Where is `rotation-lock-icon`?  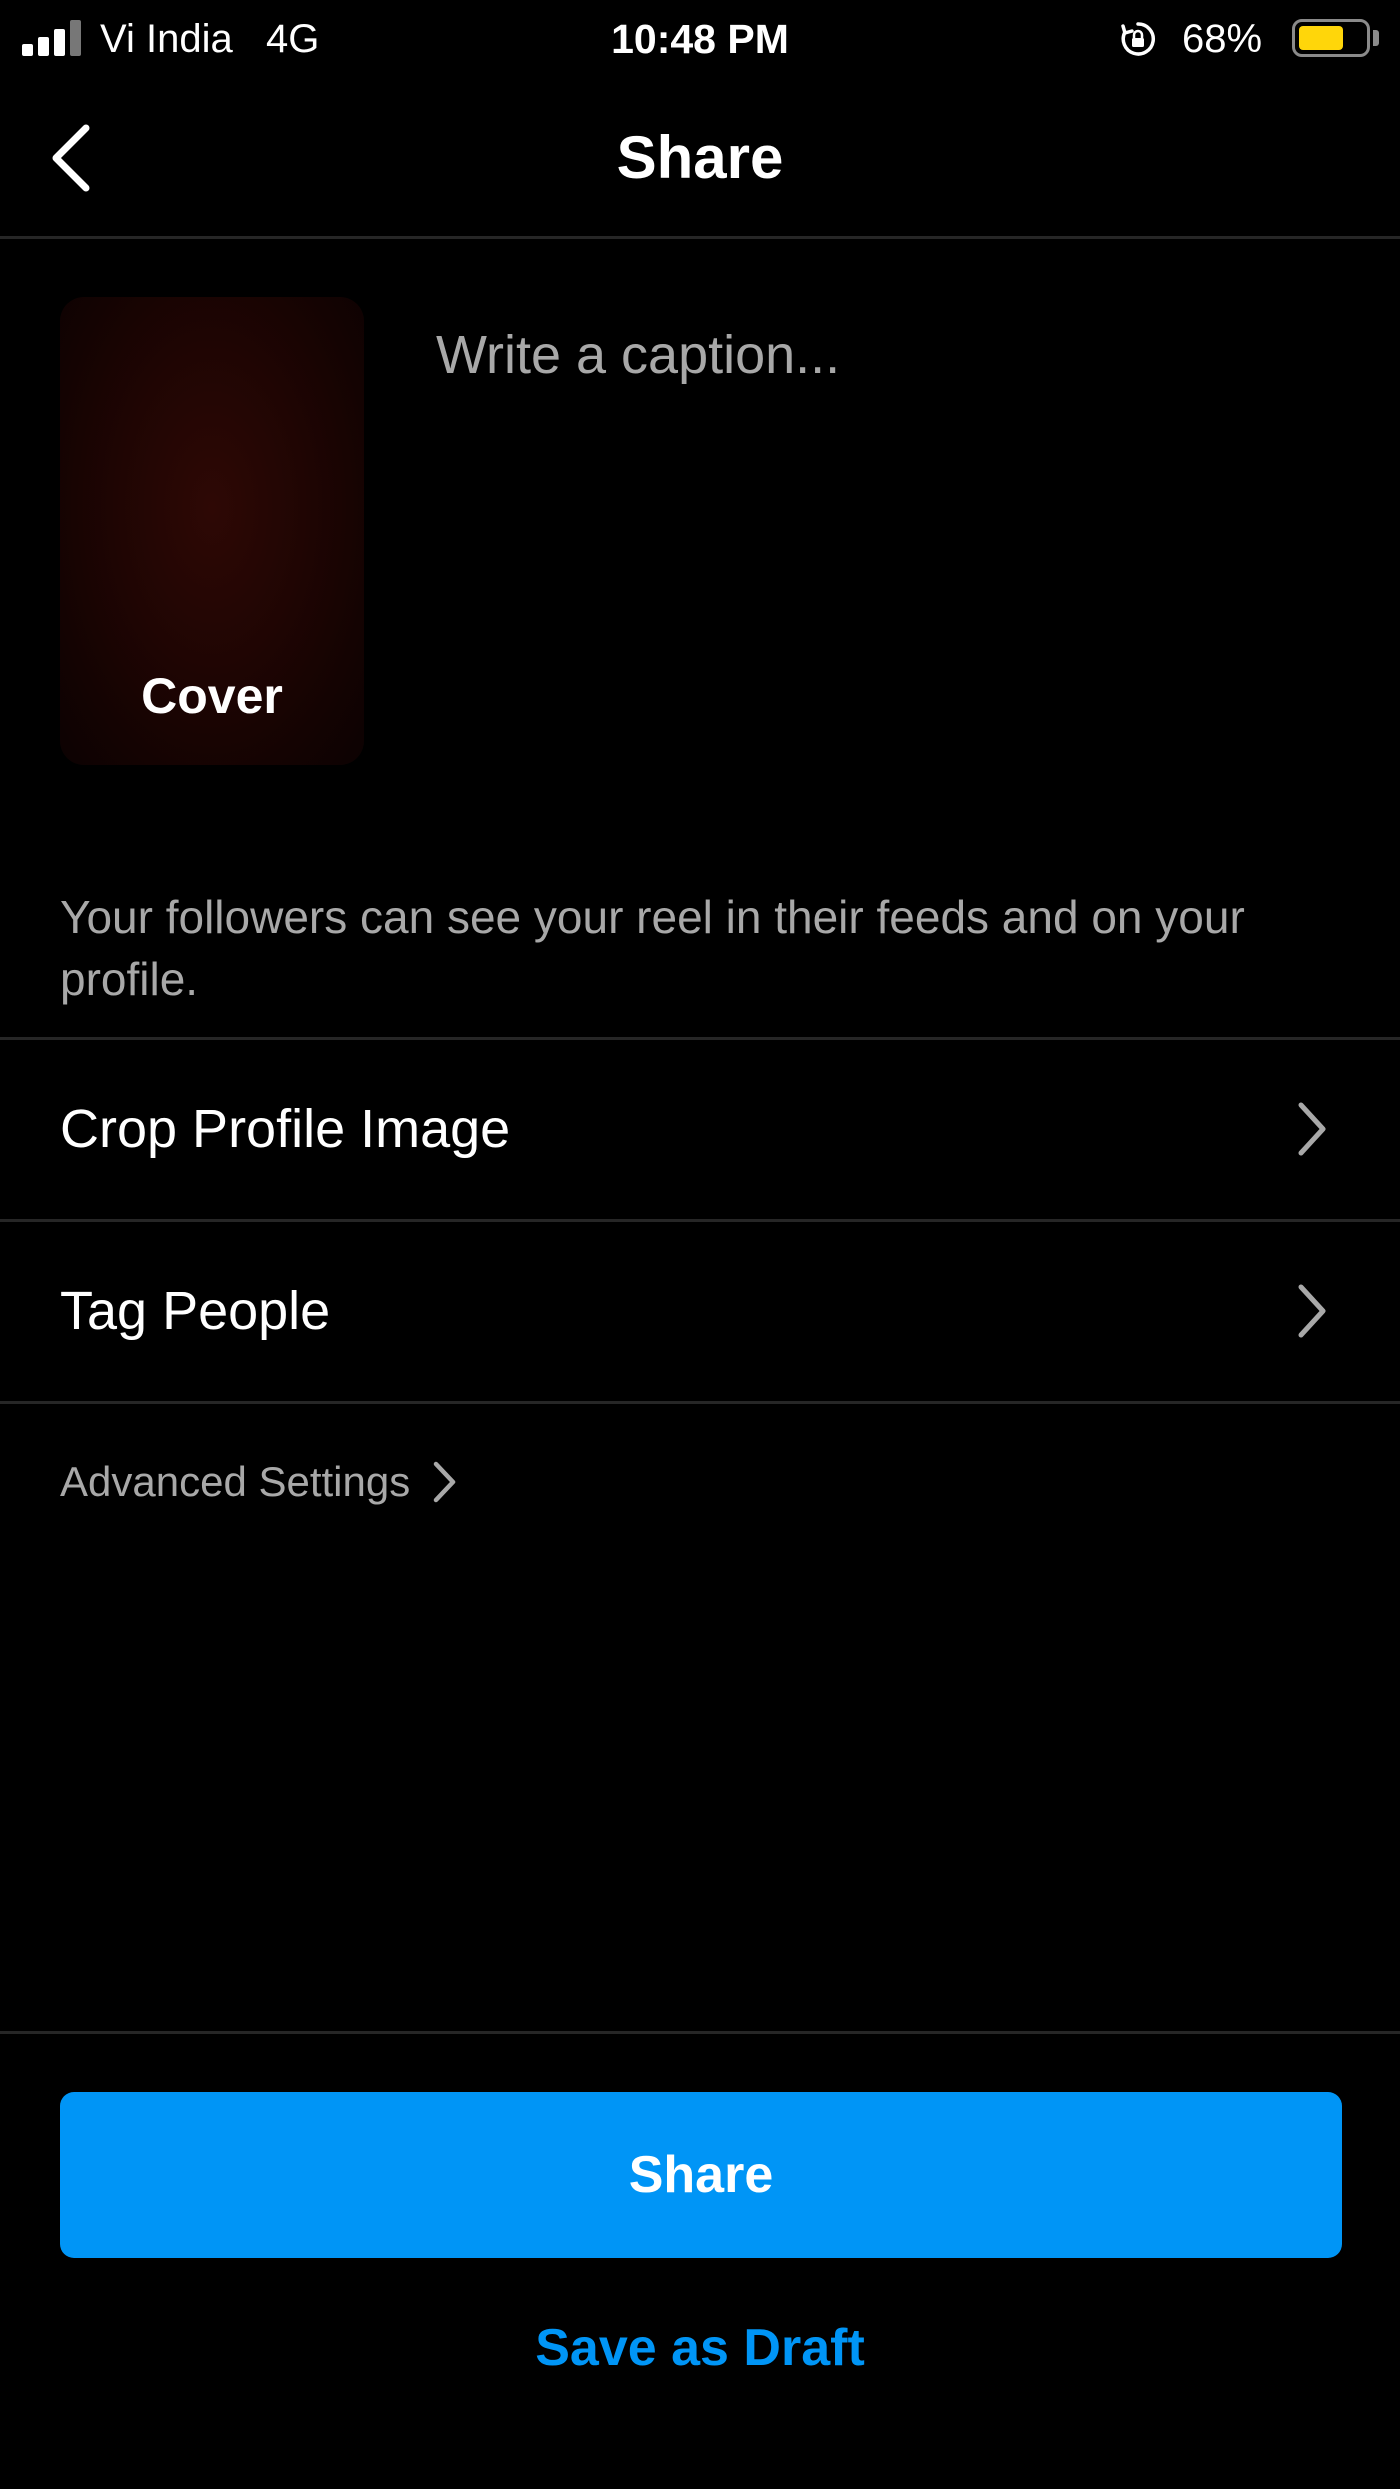
rotation-lock-icon is located at coordinates (1138, 39).